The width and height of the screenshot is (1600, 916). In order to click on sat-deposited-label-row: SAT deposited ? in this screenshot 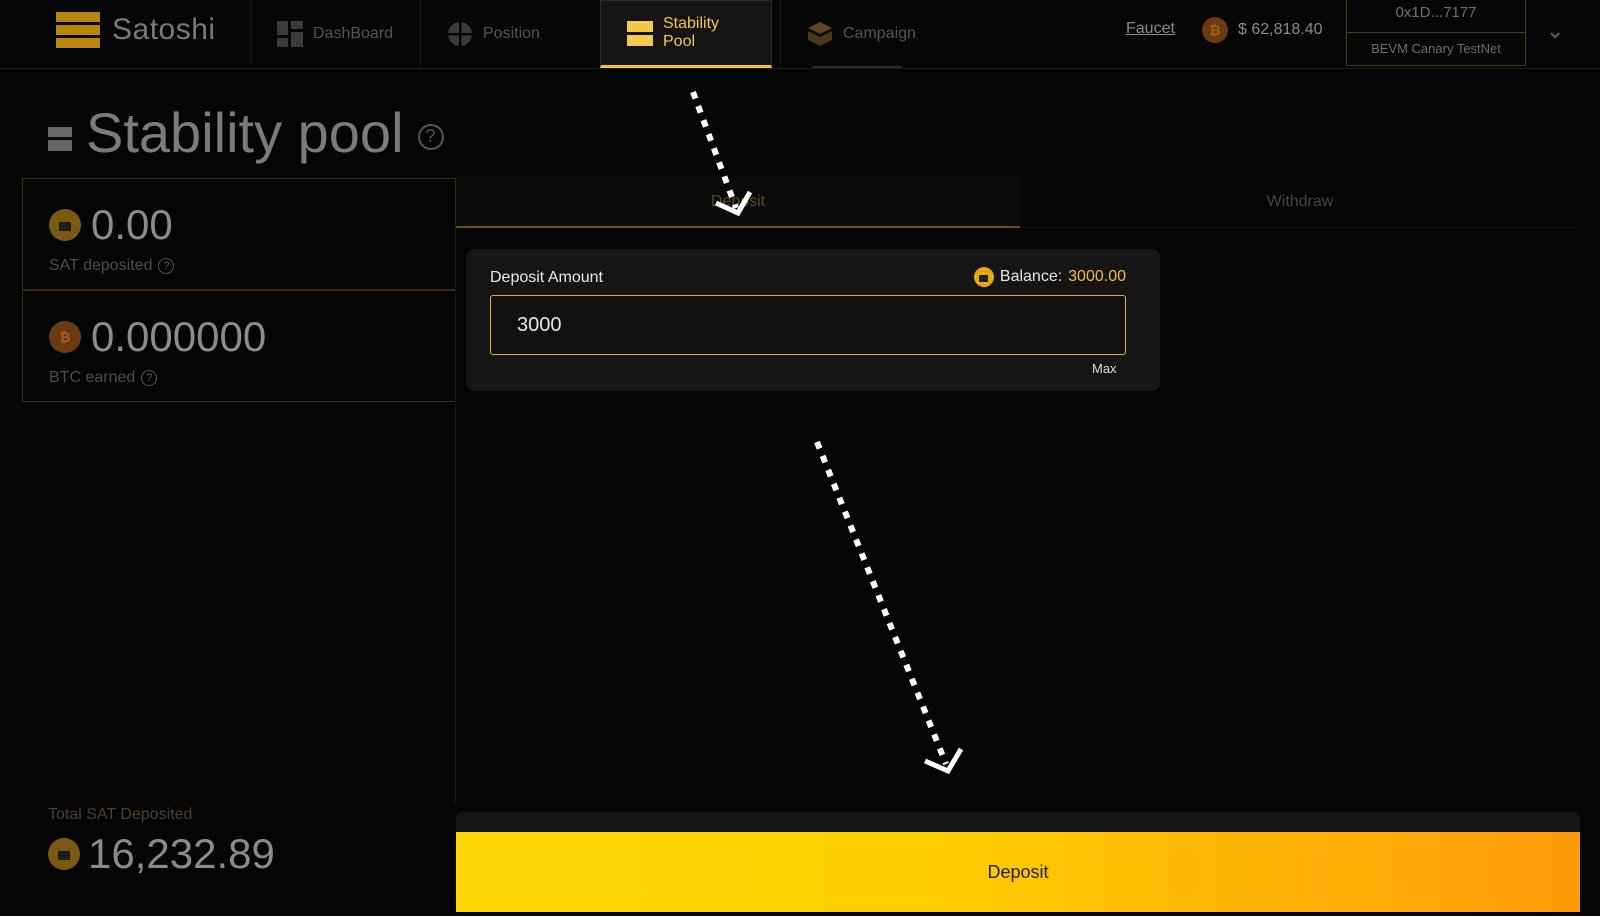, I will do `click(112, 266)`.